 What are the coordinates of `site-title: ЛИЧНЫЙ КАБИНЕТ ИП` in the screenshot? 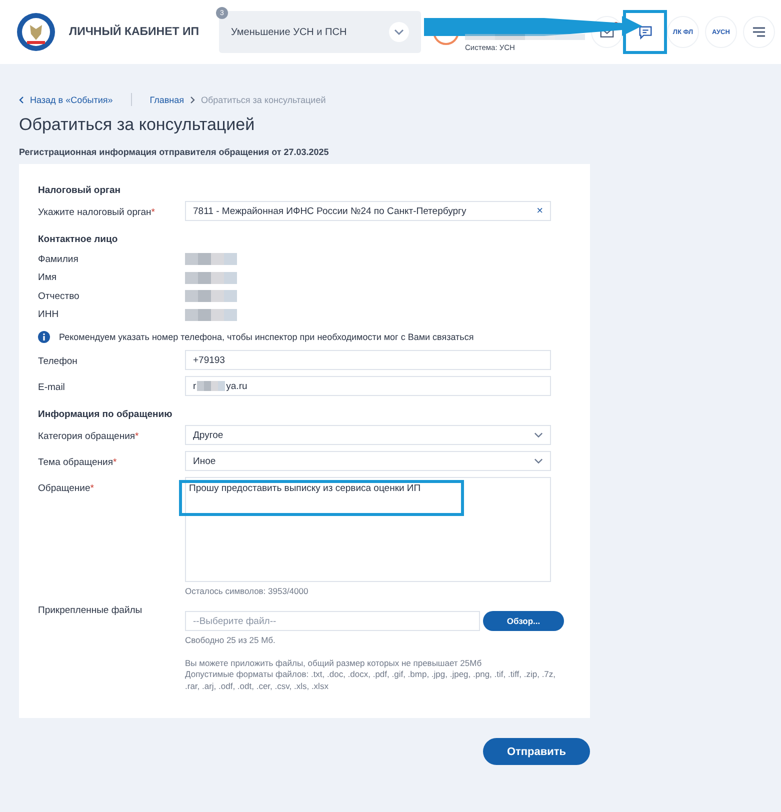 It's located at (134, 32).